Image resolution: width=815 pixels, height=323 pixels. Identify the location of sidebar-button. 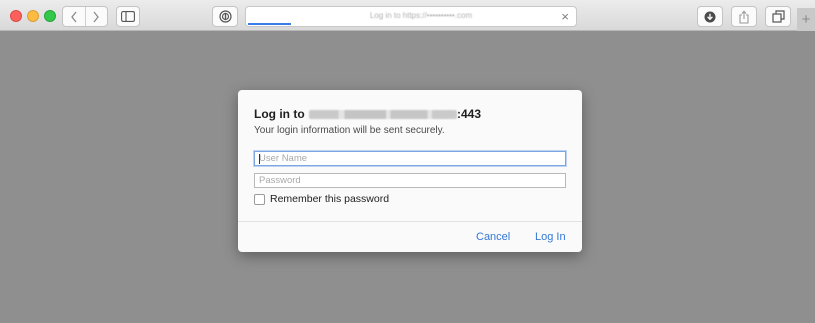
(128, 16).